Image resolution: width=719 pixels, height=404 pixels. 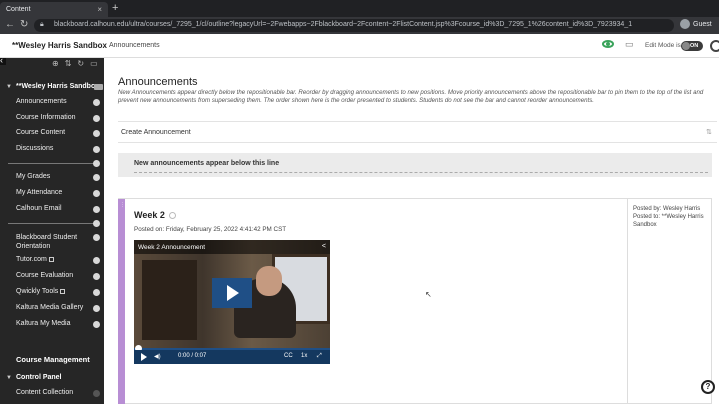 What do you see at coordinates (39, 208) in the screenshot?
I see `sidebar-item-calhoun-email: Calhoun Email` at bounding box center [39, 208].